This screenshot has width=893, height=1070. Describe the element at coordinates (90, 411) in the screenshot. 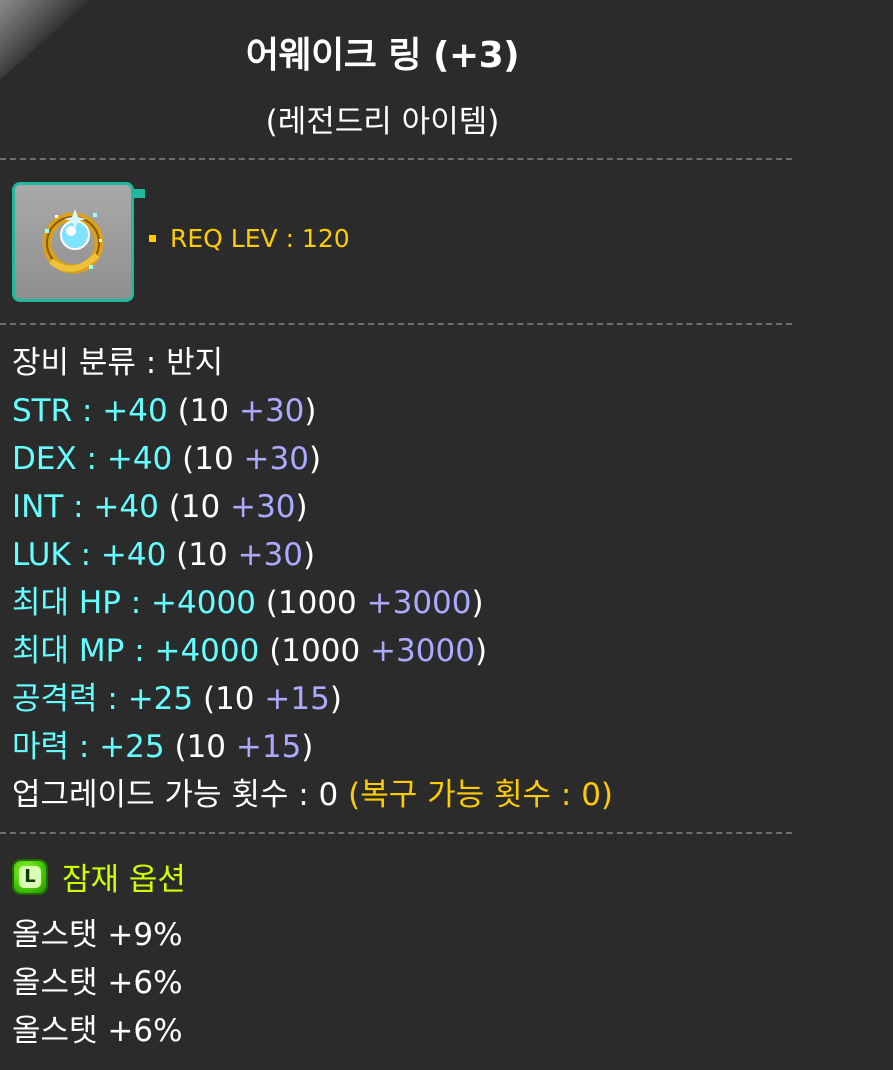

I see `stat-label: STR : +40` at that location.